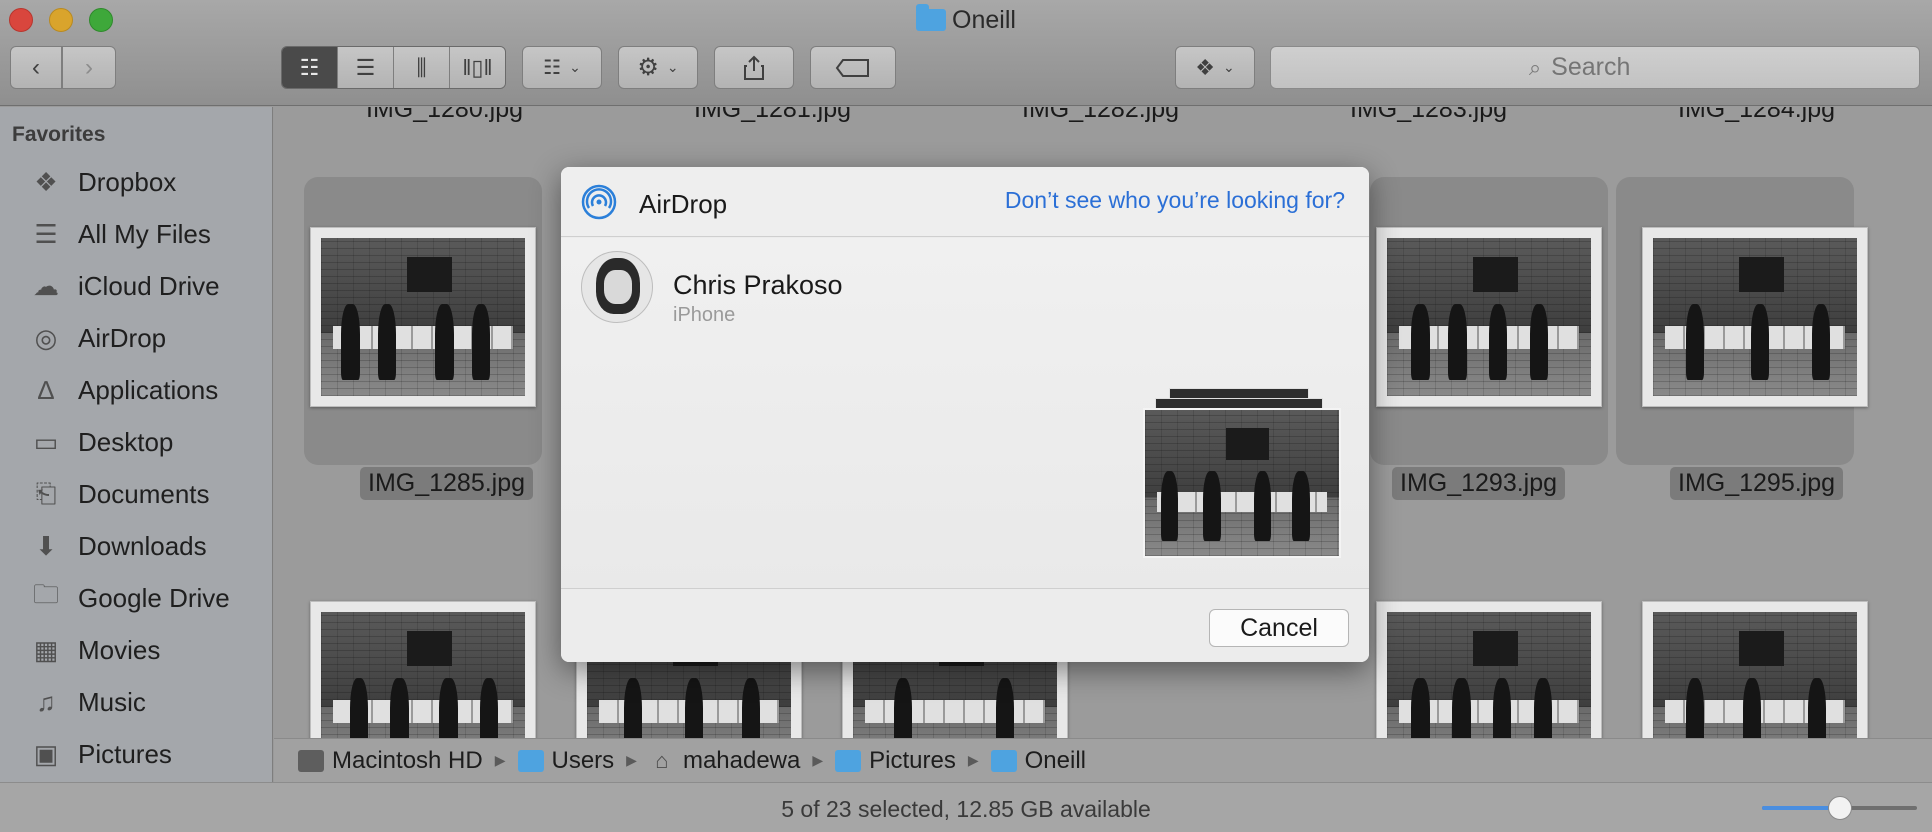 This screenshot has width=1932, height=832. I want to click on status-bar: 5 of 23 selected, 12.85 GB available, so click(966, 807).